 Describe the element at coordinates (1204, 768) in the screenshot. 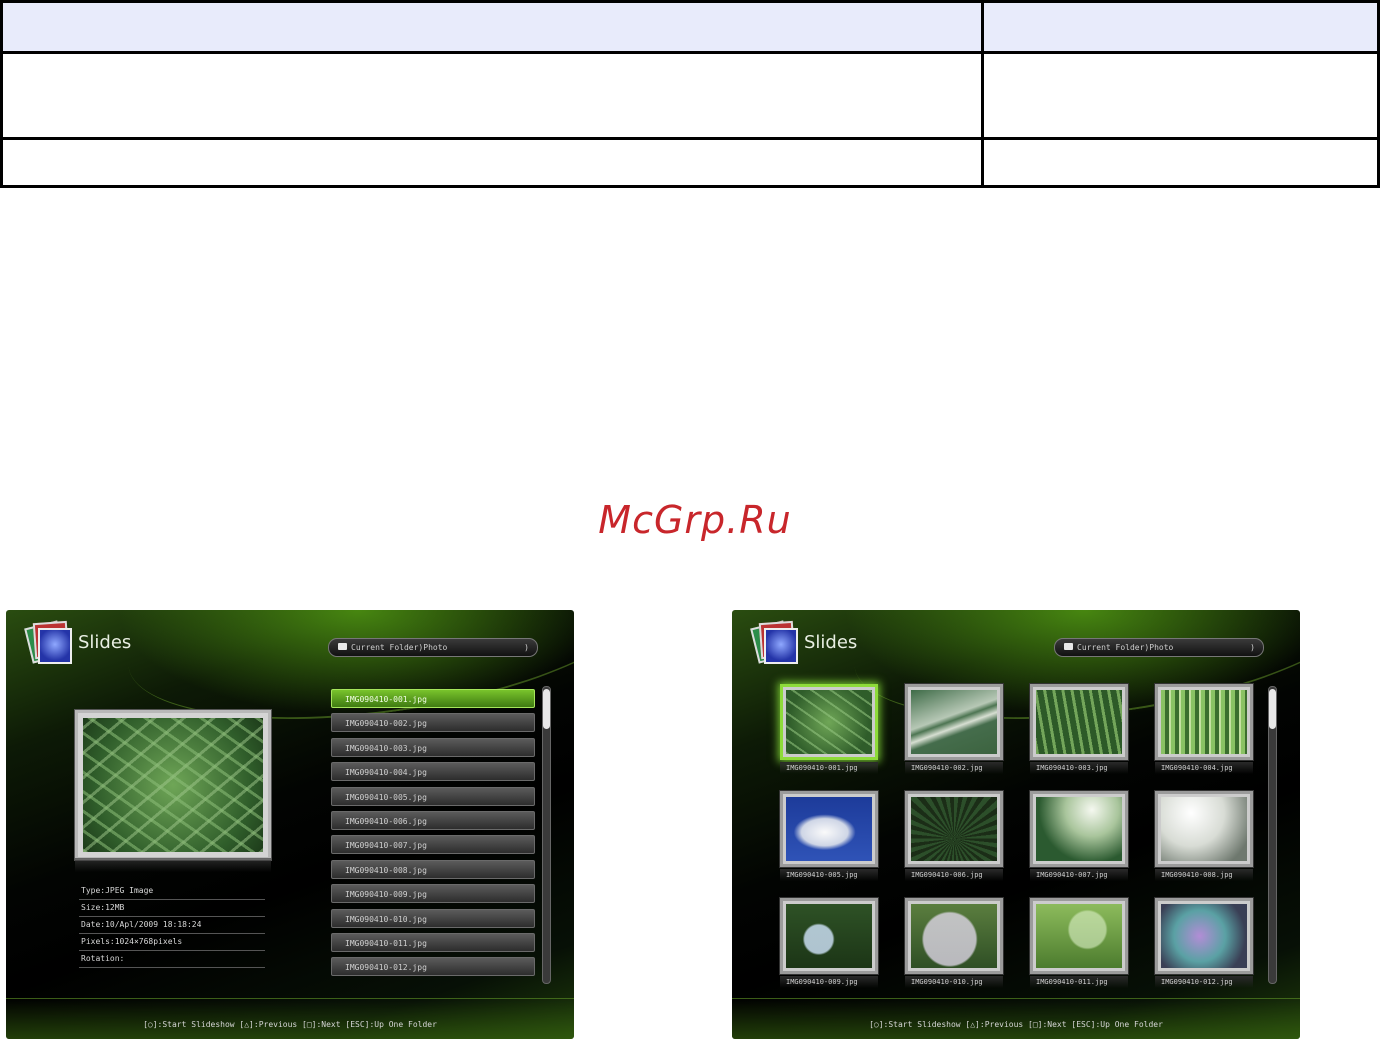

I see `thumbnail-caption: IMG090410-004.jpg` at that location.